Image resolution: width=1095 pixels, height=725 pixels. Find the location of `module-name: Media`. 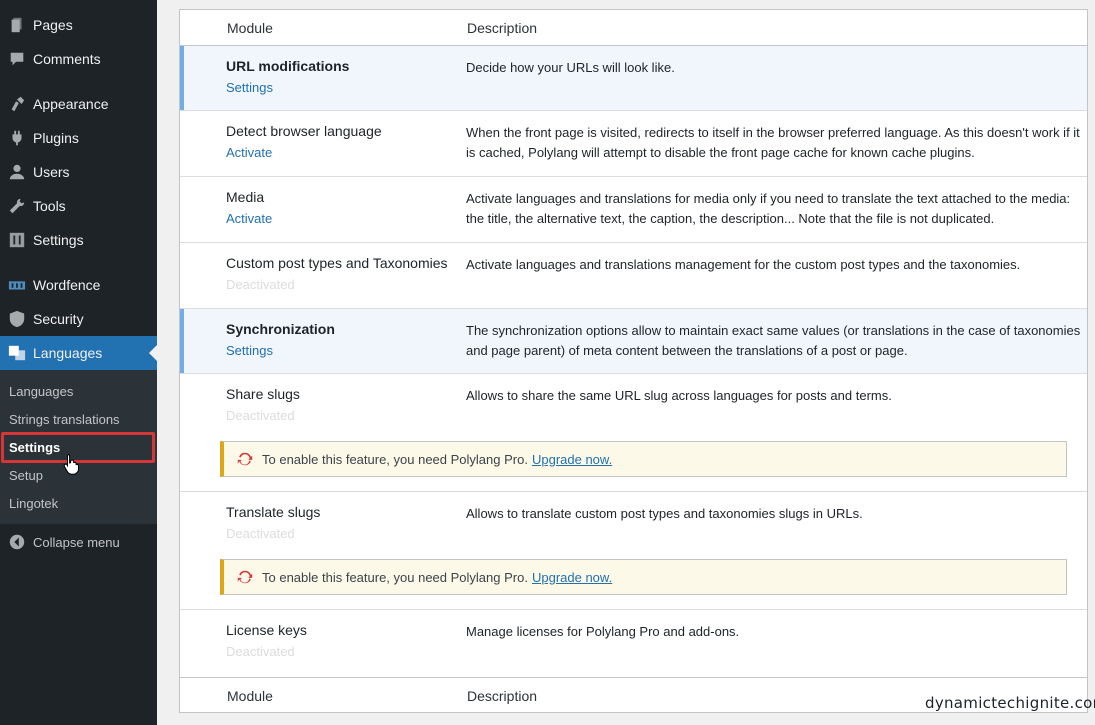

module-name: Media is located at coordinates (245, 197).